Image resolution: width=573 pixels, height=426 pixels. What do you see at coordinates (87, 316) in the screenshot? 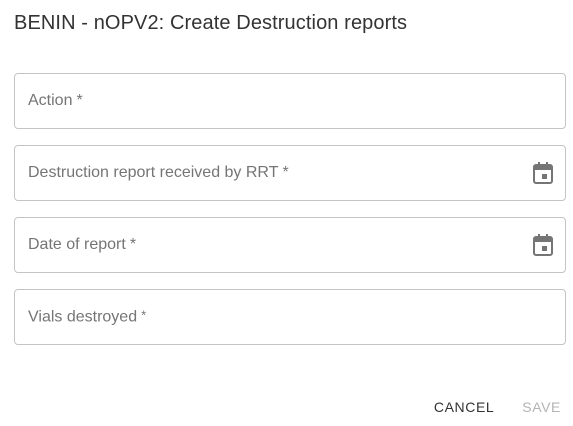
I see `vials-destroyed-label: Vials destroyed *` at bounding box center [87, 316].